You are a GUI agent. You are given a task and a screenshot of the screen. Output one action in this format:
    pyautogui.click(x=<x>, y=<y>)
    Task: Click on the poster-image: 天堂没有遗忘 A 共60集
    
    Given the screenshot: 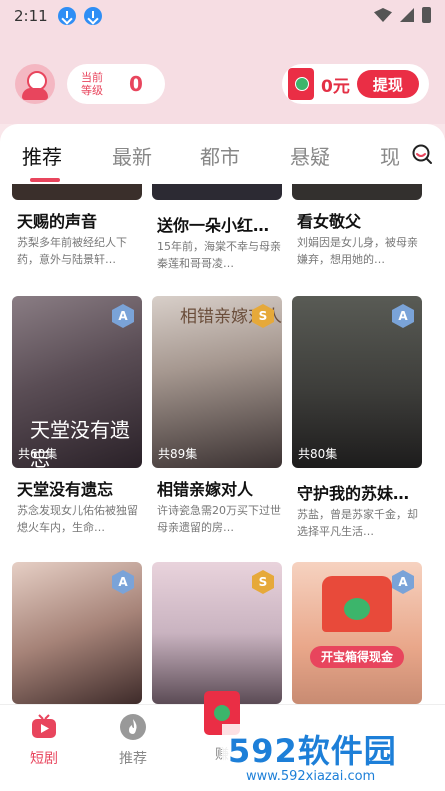 What is the action you would take?
    pyautogui.click(x=77, y=382)
    